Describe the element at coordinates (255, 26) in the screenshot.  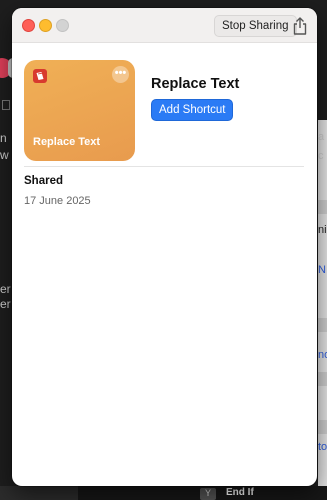
I see `stop-sharing-button: Stop Sharing` at that location.